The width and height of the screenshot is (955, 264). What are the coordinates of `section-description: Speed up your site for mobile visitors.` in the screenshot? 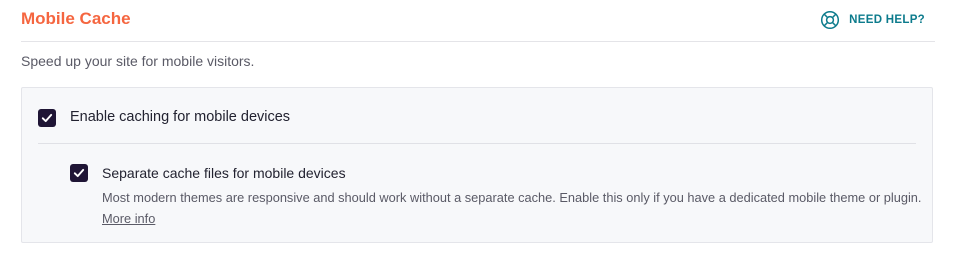 It's located at (138, 61).